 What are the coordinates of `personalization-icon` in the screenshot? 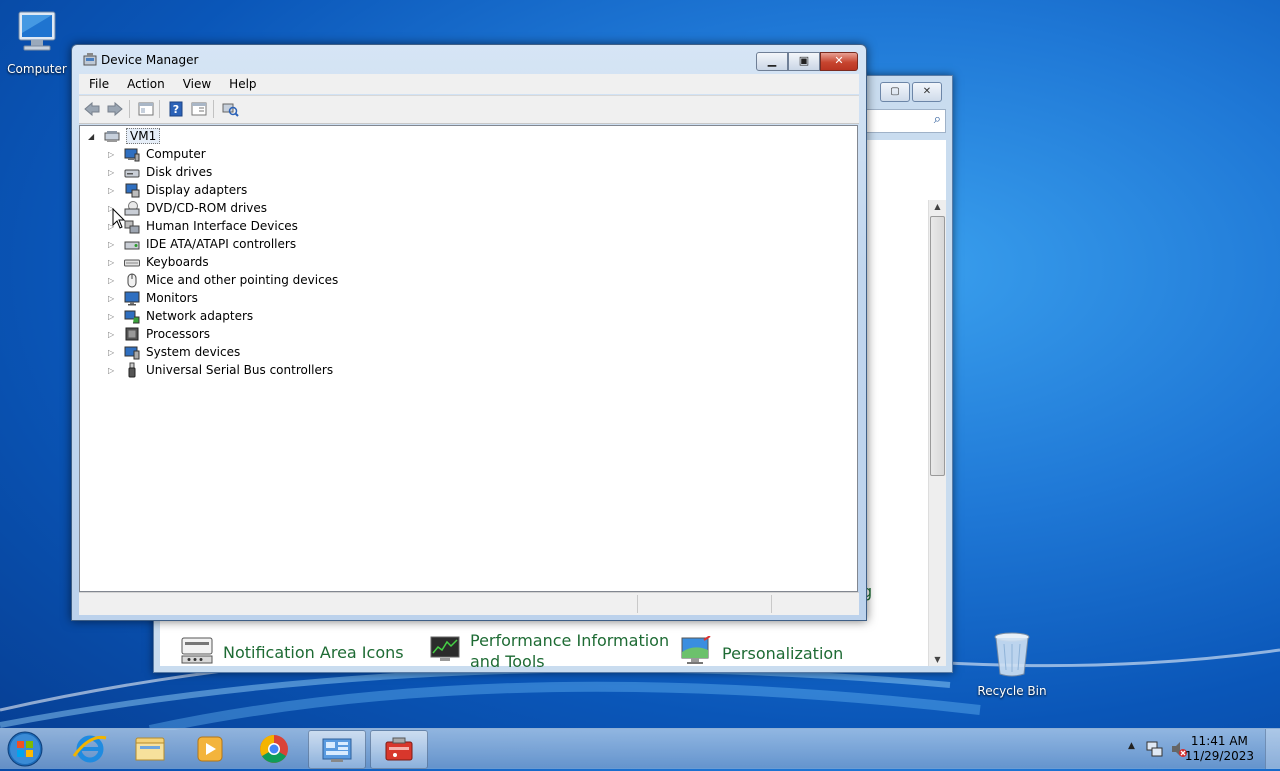 It's located at (696, 652).